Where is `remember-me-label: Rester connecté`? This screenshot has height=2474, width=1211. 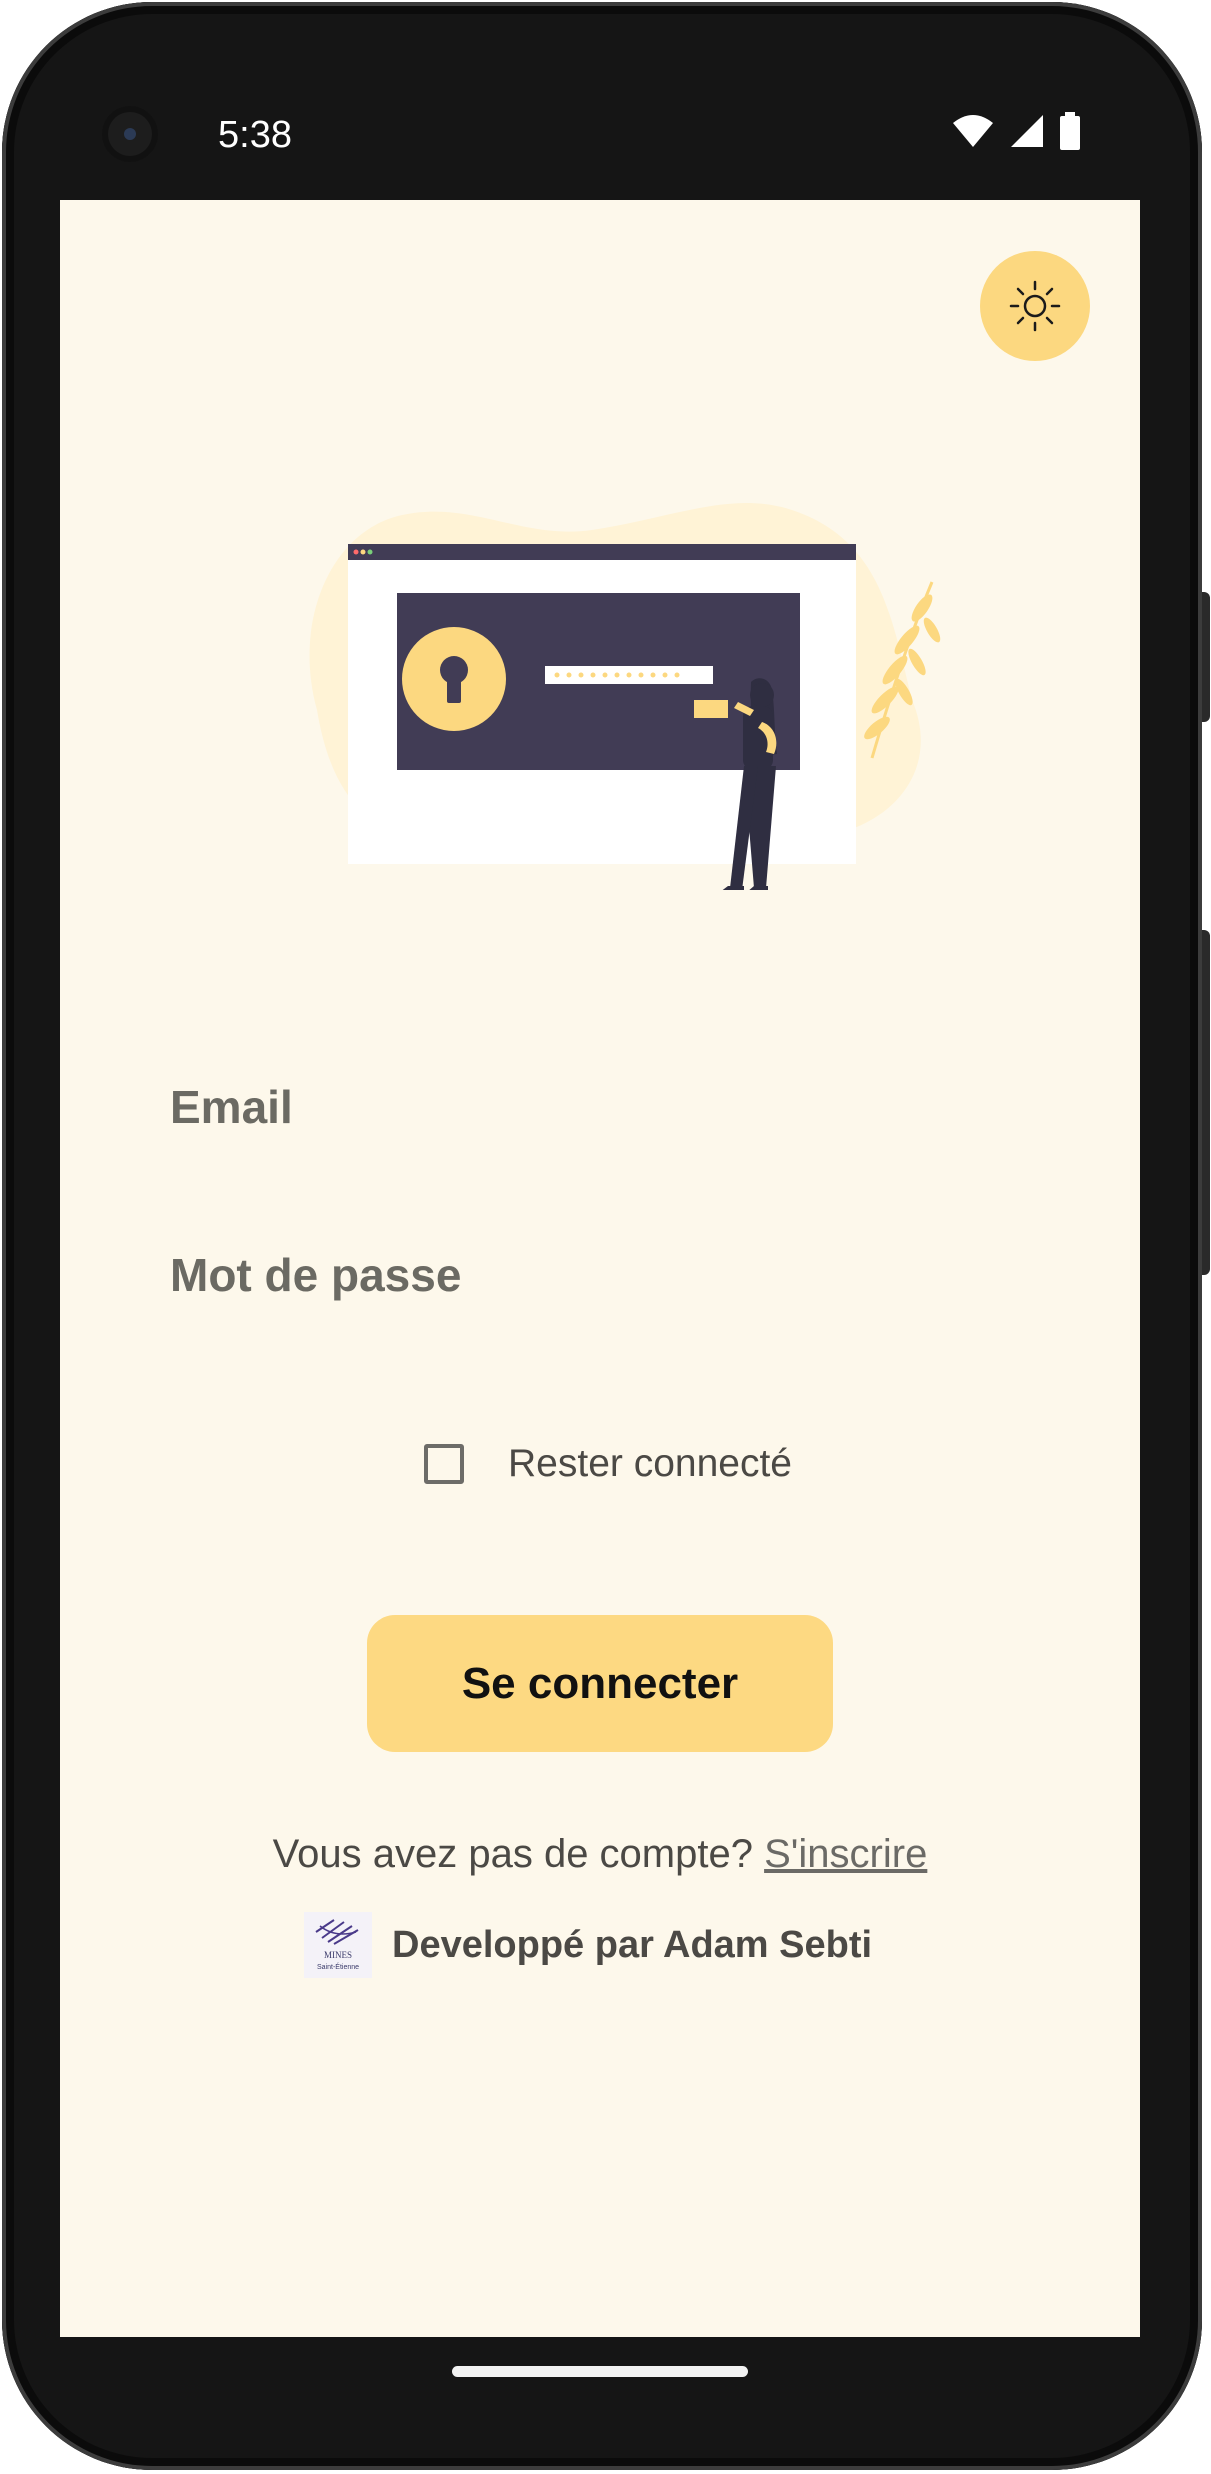 remember-me-label: Rester connecté is located at coordinates (650, 1463).